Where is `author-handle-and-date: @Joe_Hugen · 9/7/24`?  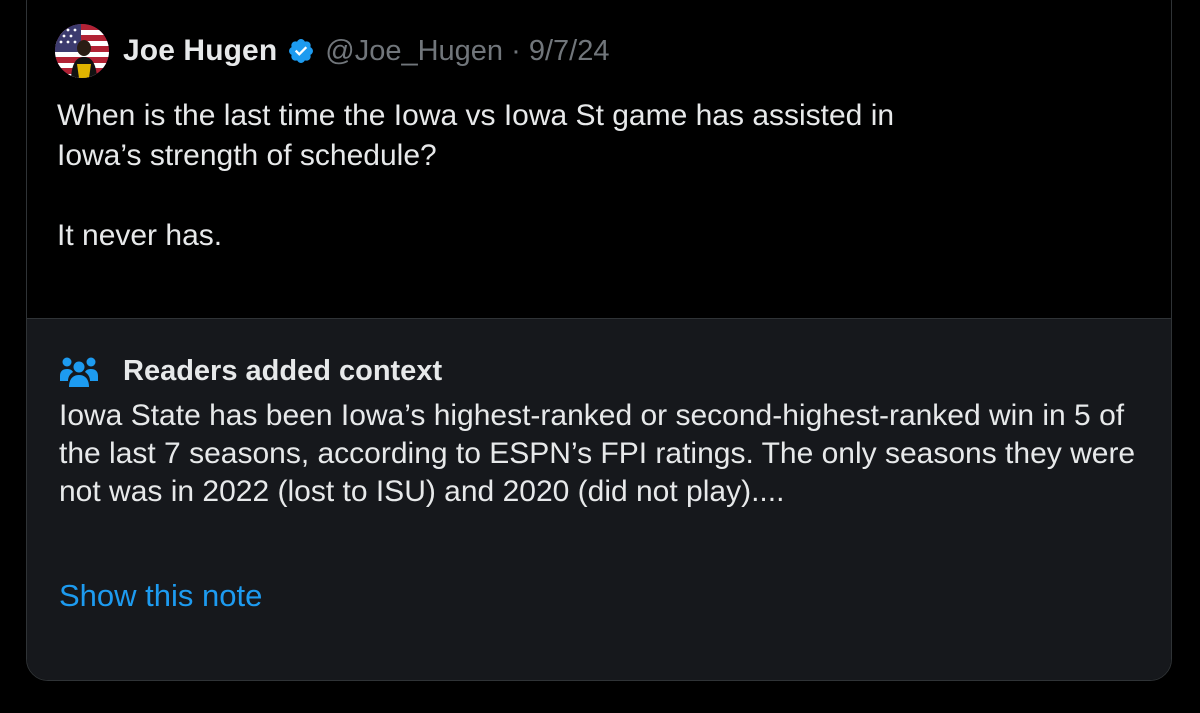 author-handle-and-date: @Joe_Hugen · 9/7/24 is located at coordinates (467, 51).